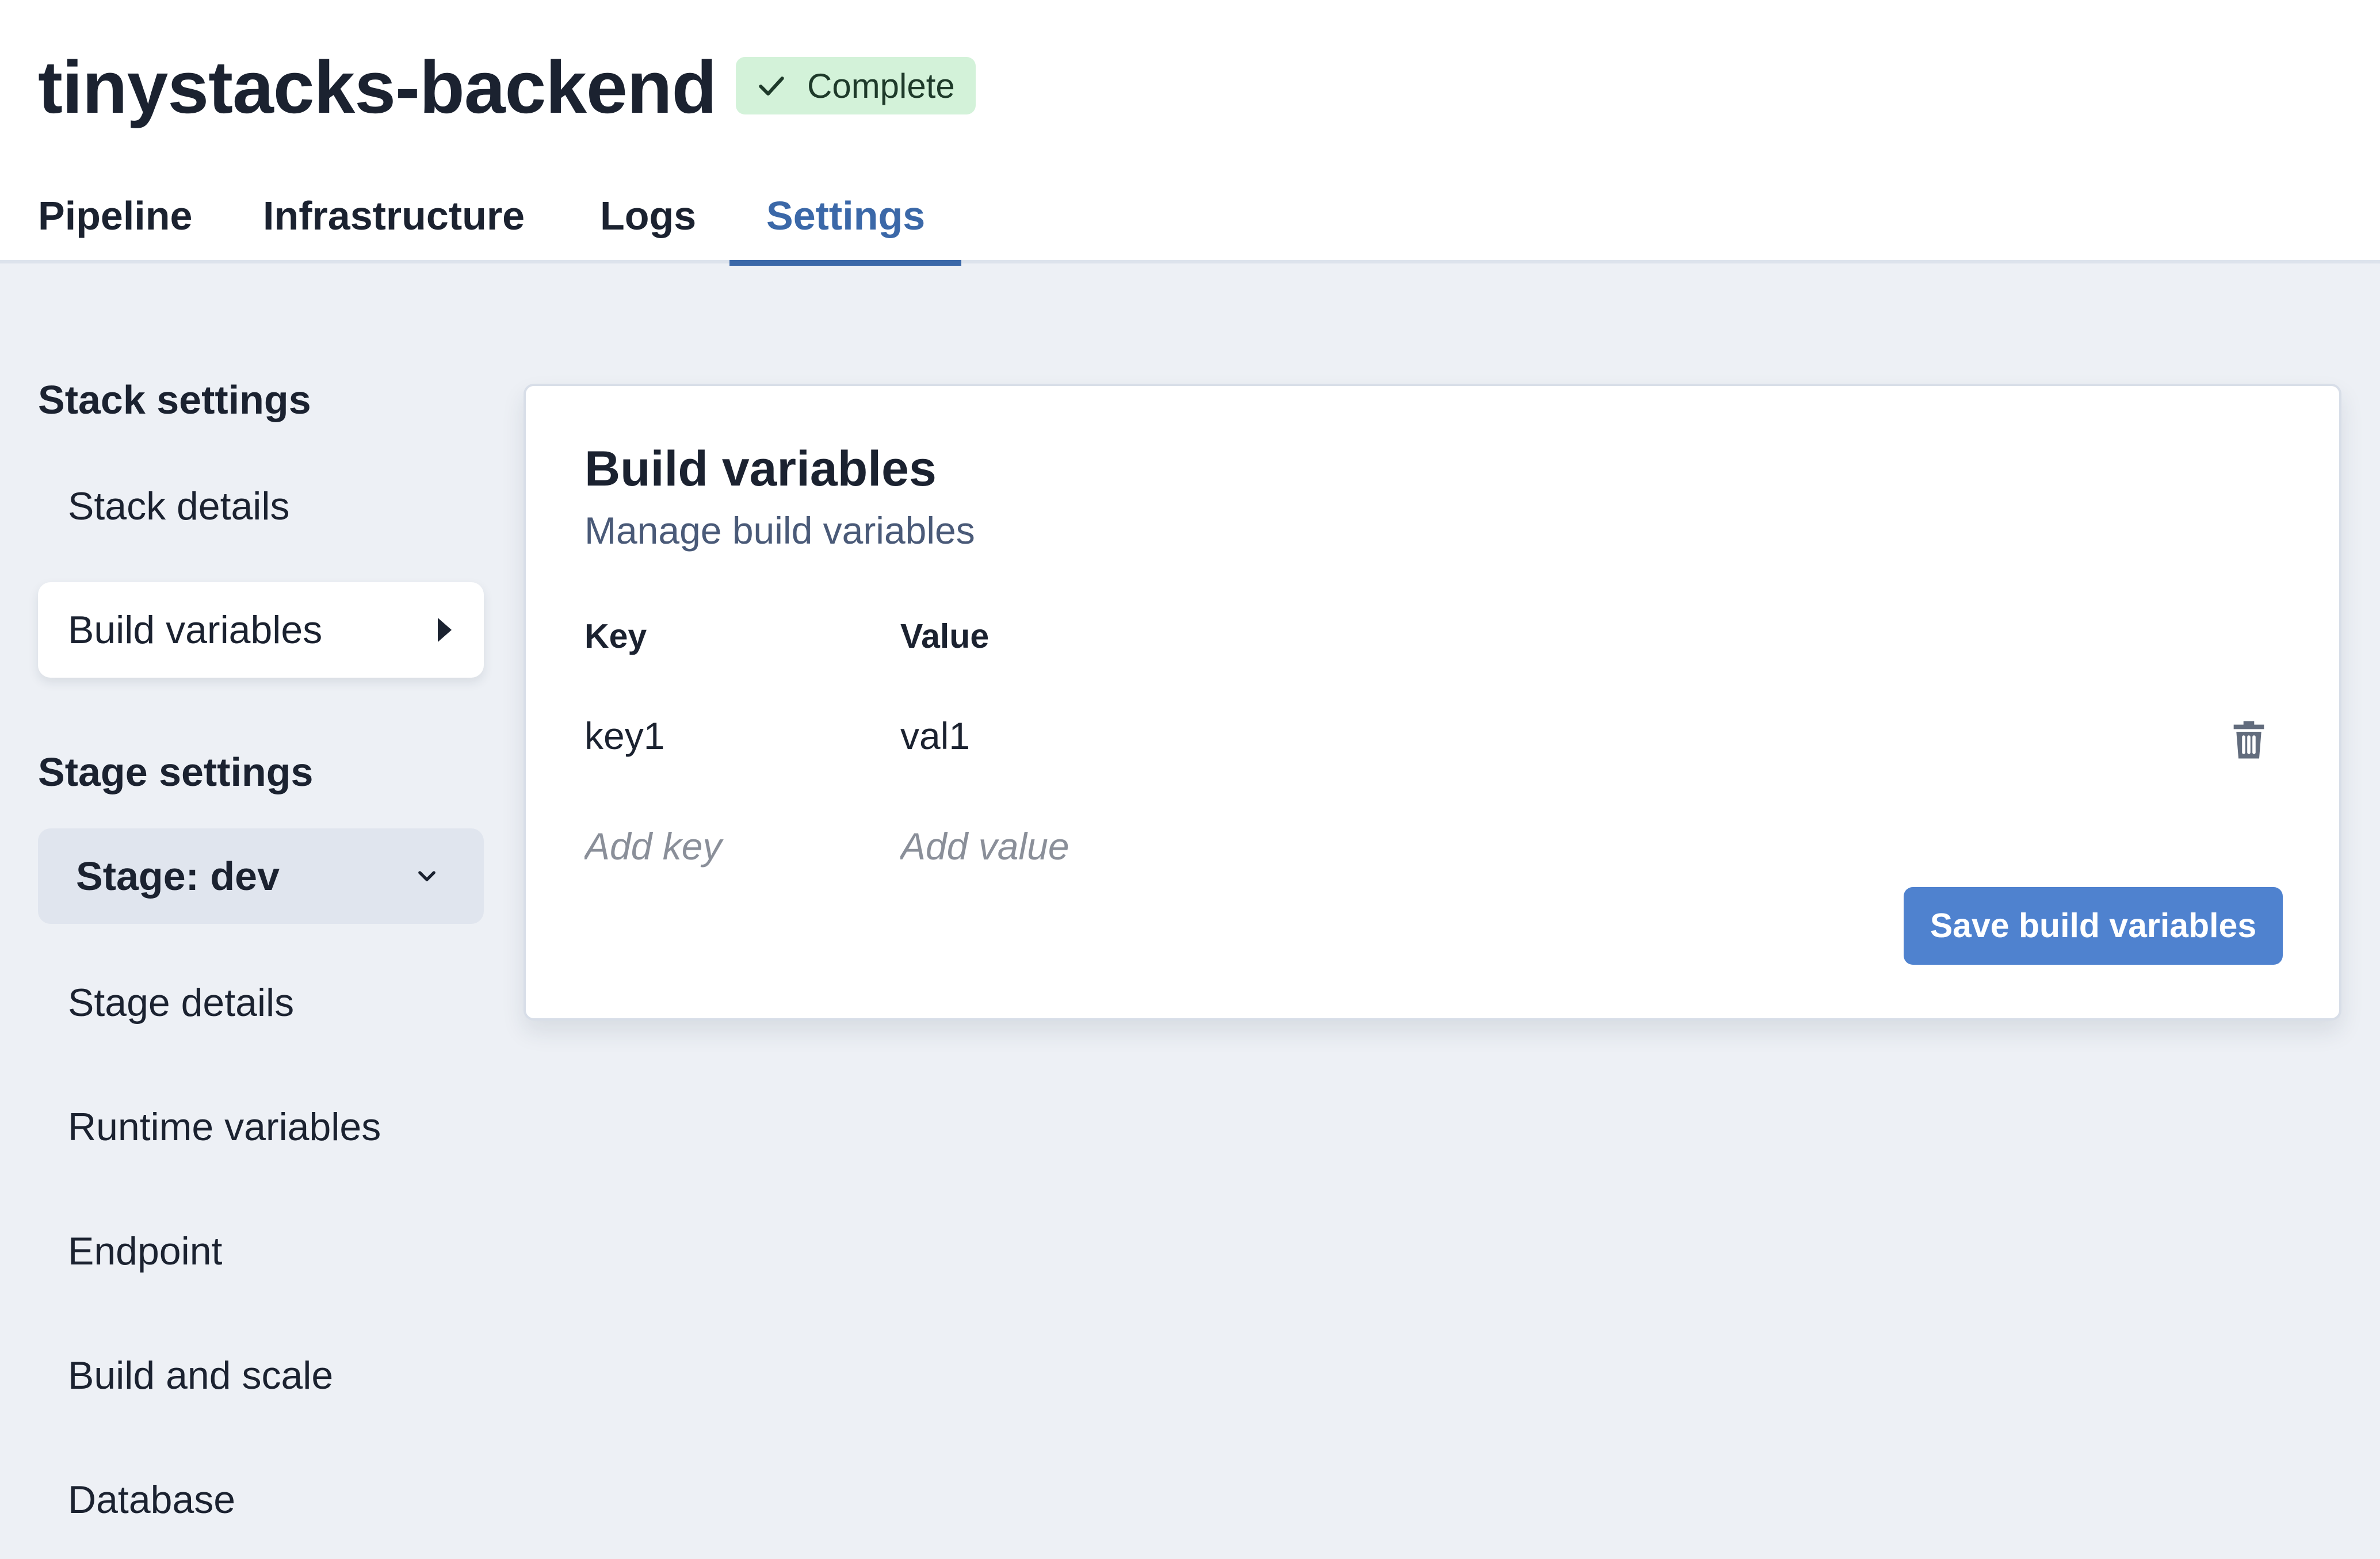 The height and width of the screenshot is (1559, 2380). What do you see at coordinates (181, 1003) in the screenshot?
I see `sidebar-item-label: Stage details` at bounding box center [181, 1003].